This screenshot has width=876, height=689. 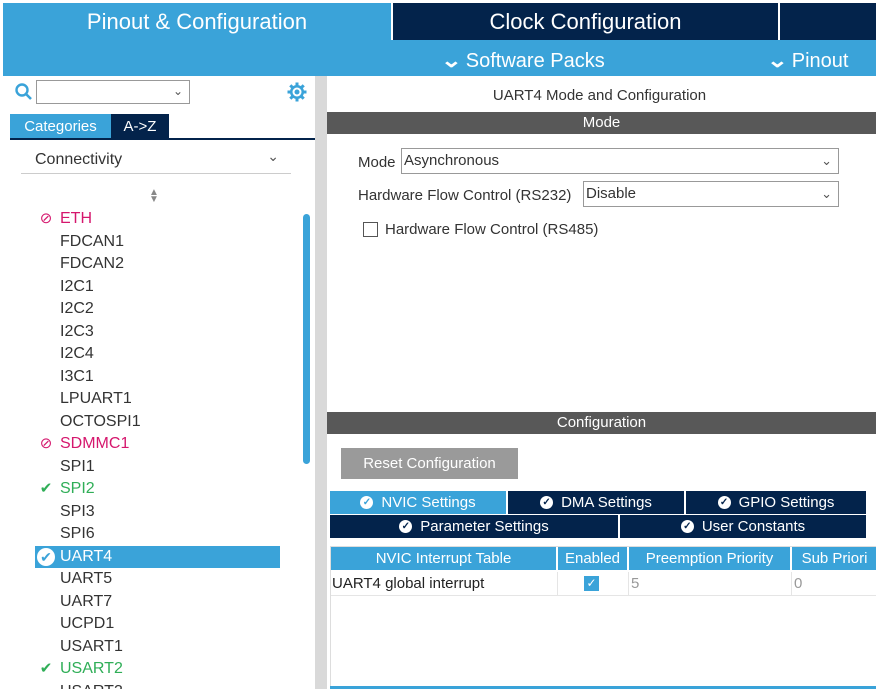 I want to click on check-circle-icon: ✔, so click(x=46, y=557).